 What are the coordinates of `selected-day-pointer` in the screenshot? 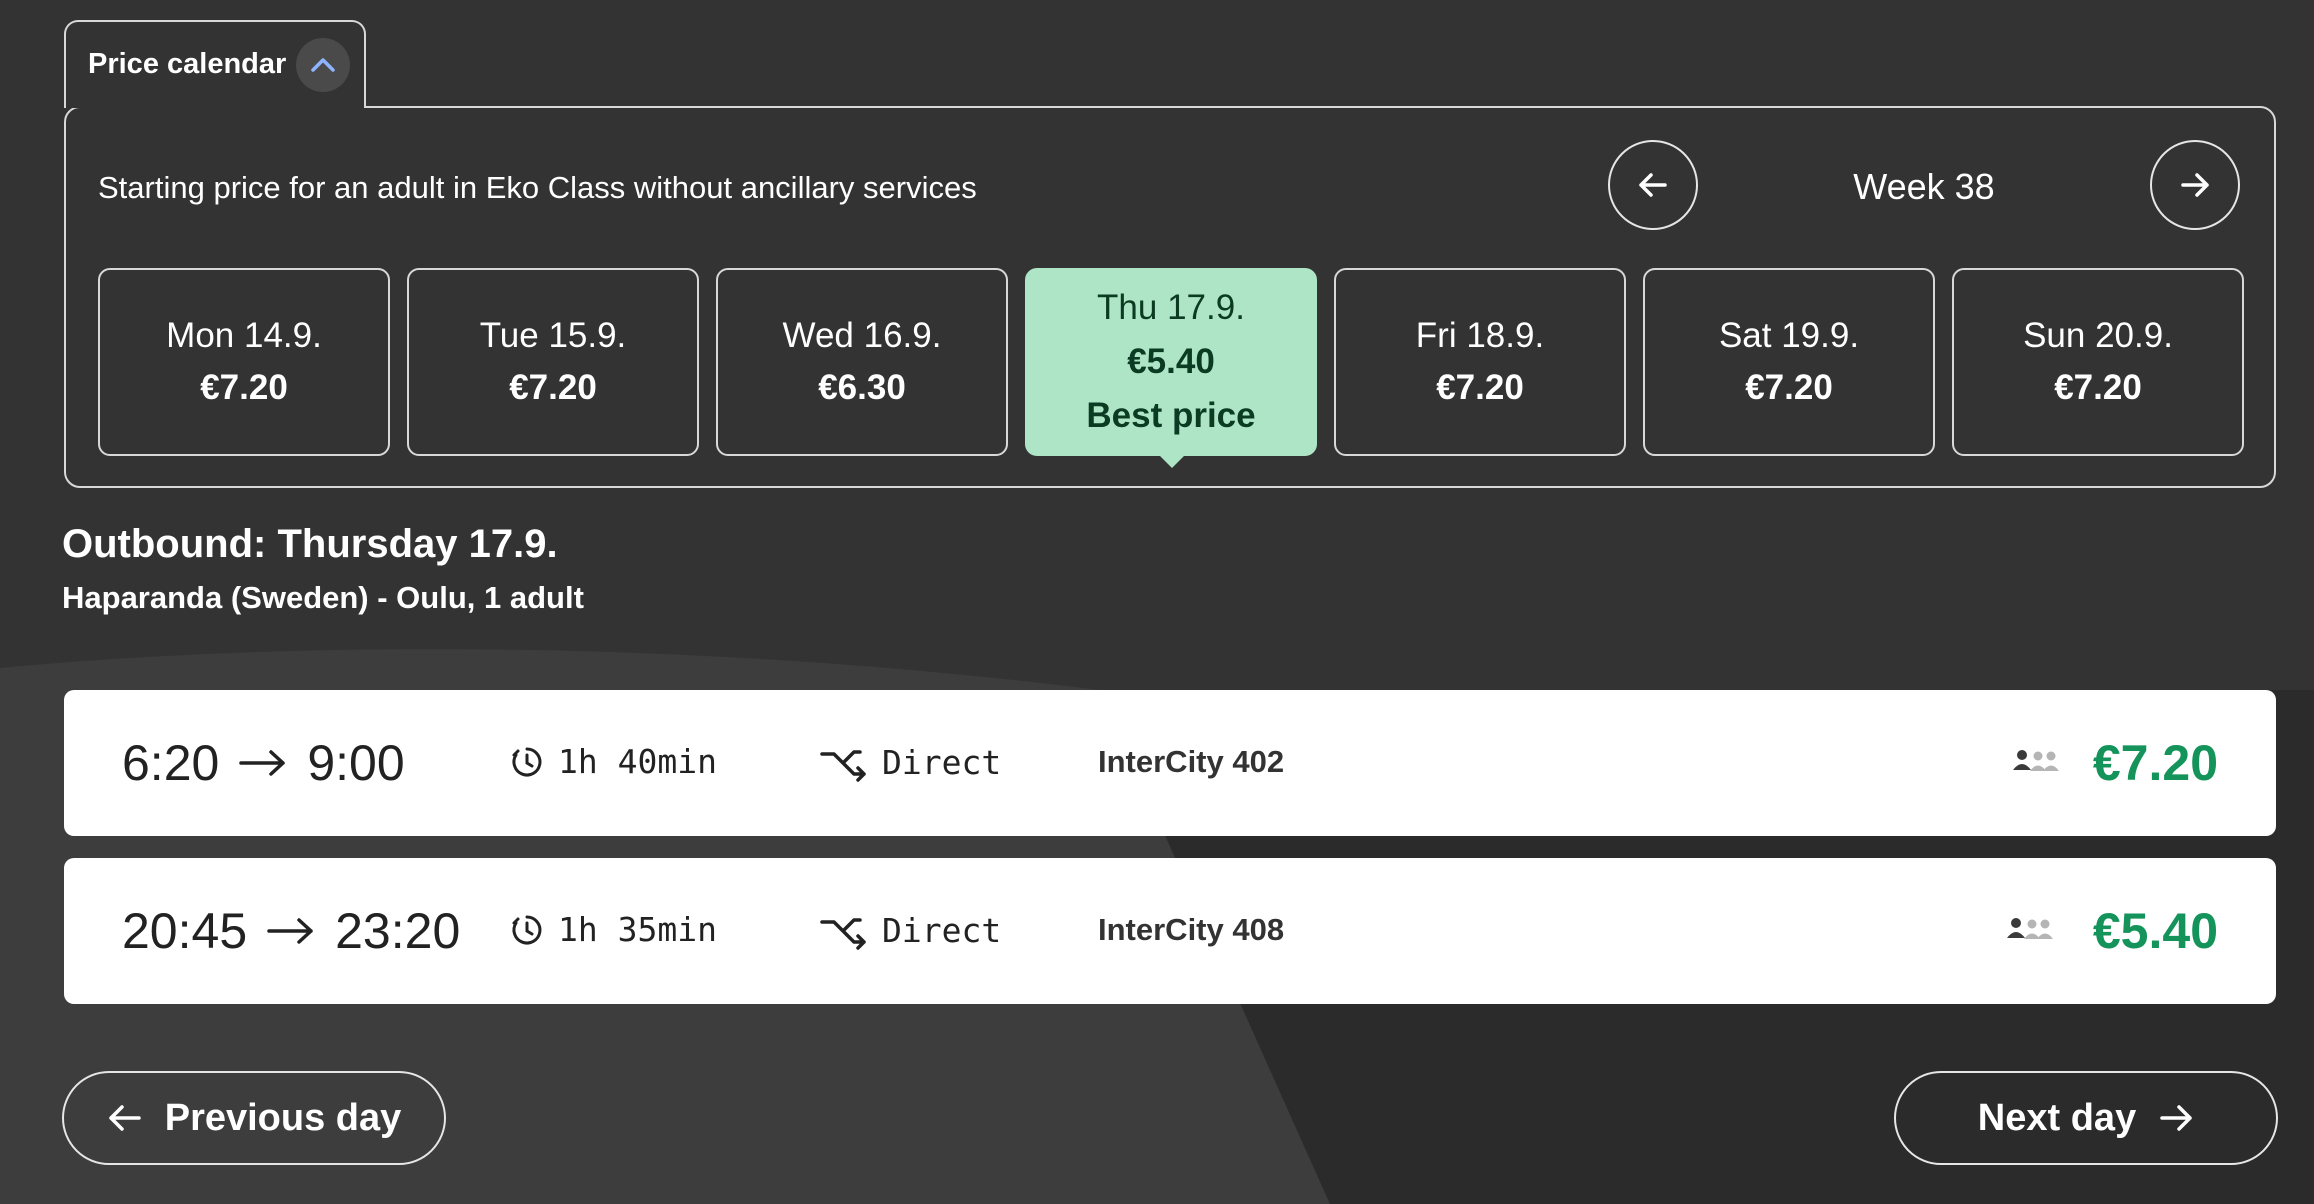 It's located at (1172, 461).